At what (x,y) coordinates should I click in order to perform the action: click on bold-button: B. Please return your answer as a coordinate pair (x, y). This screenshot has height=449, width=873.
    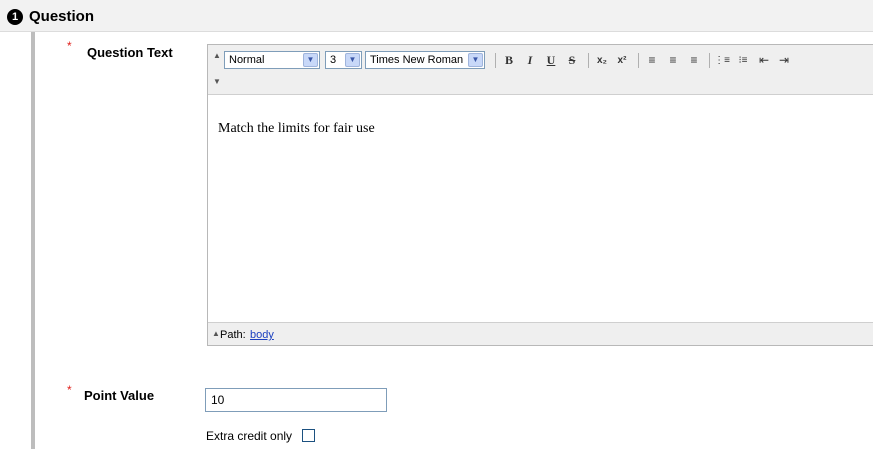
    Looking at the image, I should click on (509, 60).